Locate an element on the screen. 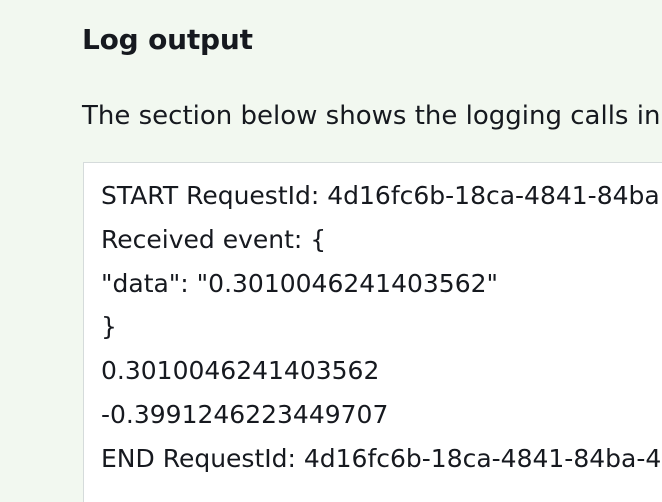  log-output-heading: Log output is located at coordinates (167, 39).